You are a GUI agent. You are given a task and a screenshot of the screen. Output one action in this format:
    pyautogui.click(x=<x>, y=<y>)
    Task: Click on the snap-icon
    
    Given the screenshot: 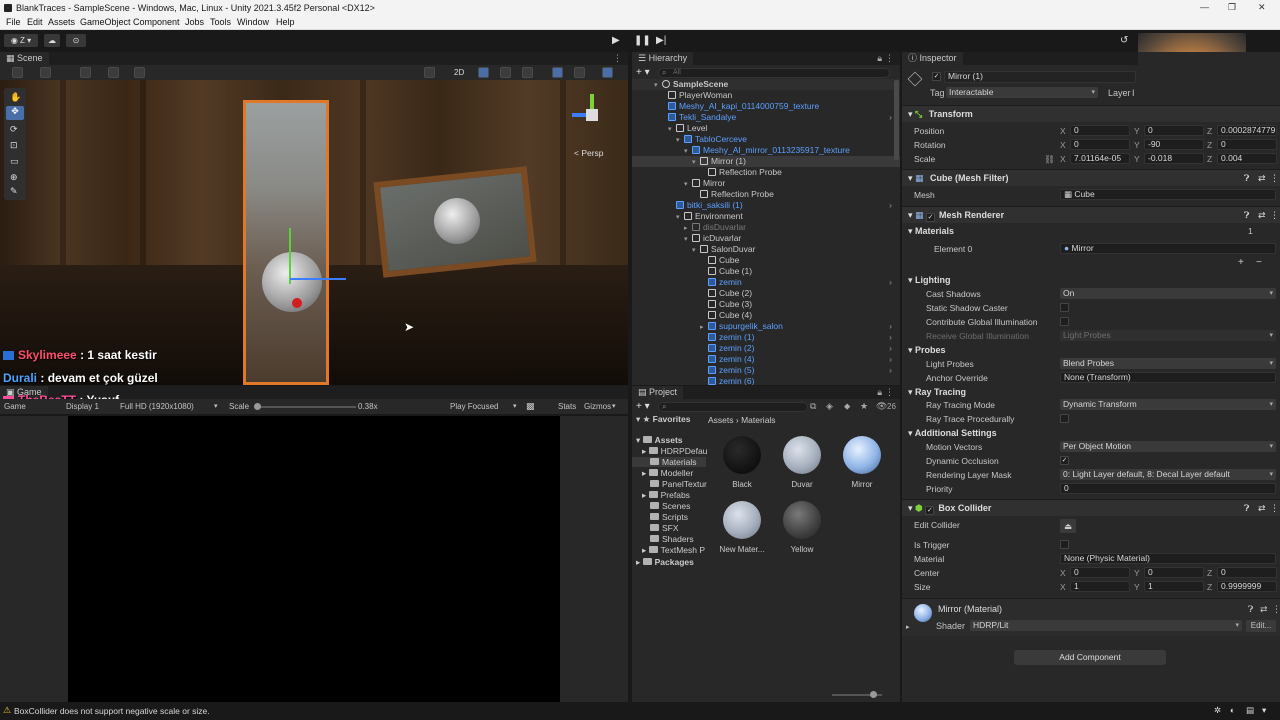 What is the action you would take?
    pyautogui.click(x=113, y=72)
    